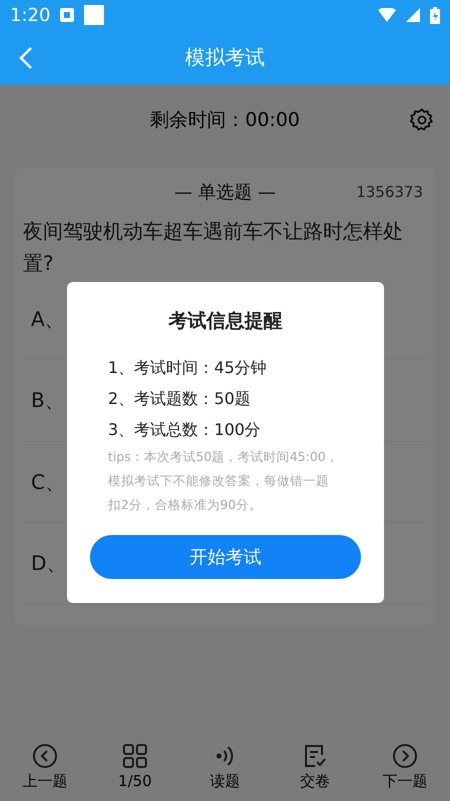 The image size is (450, 801). What do you see at coordinates (225, 57) in the screenshot?
I see `page-title: 模拟考试` at bounding box center [225, 57].